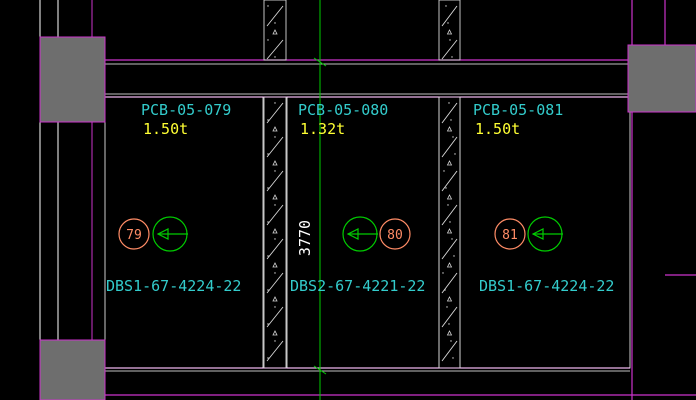  Describe the element at coordinates (72, 79) in the screenshot. I see `column-top-left` at that location.